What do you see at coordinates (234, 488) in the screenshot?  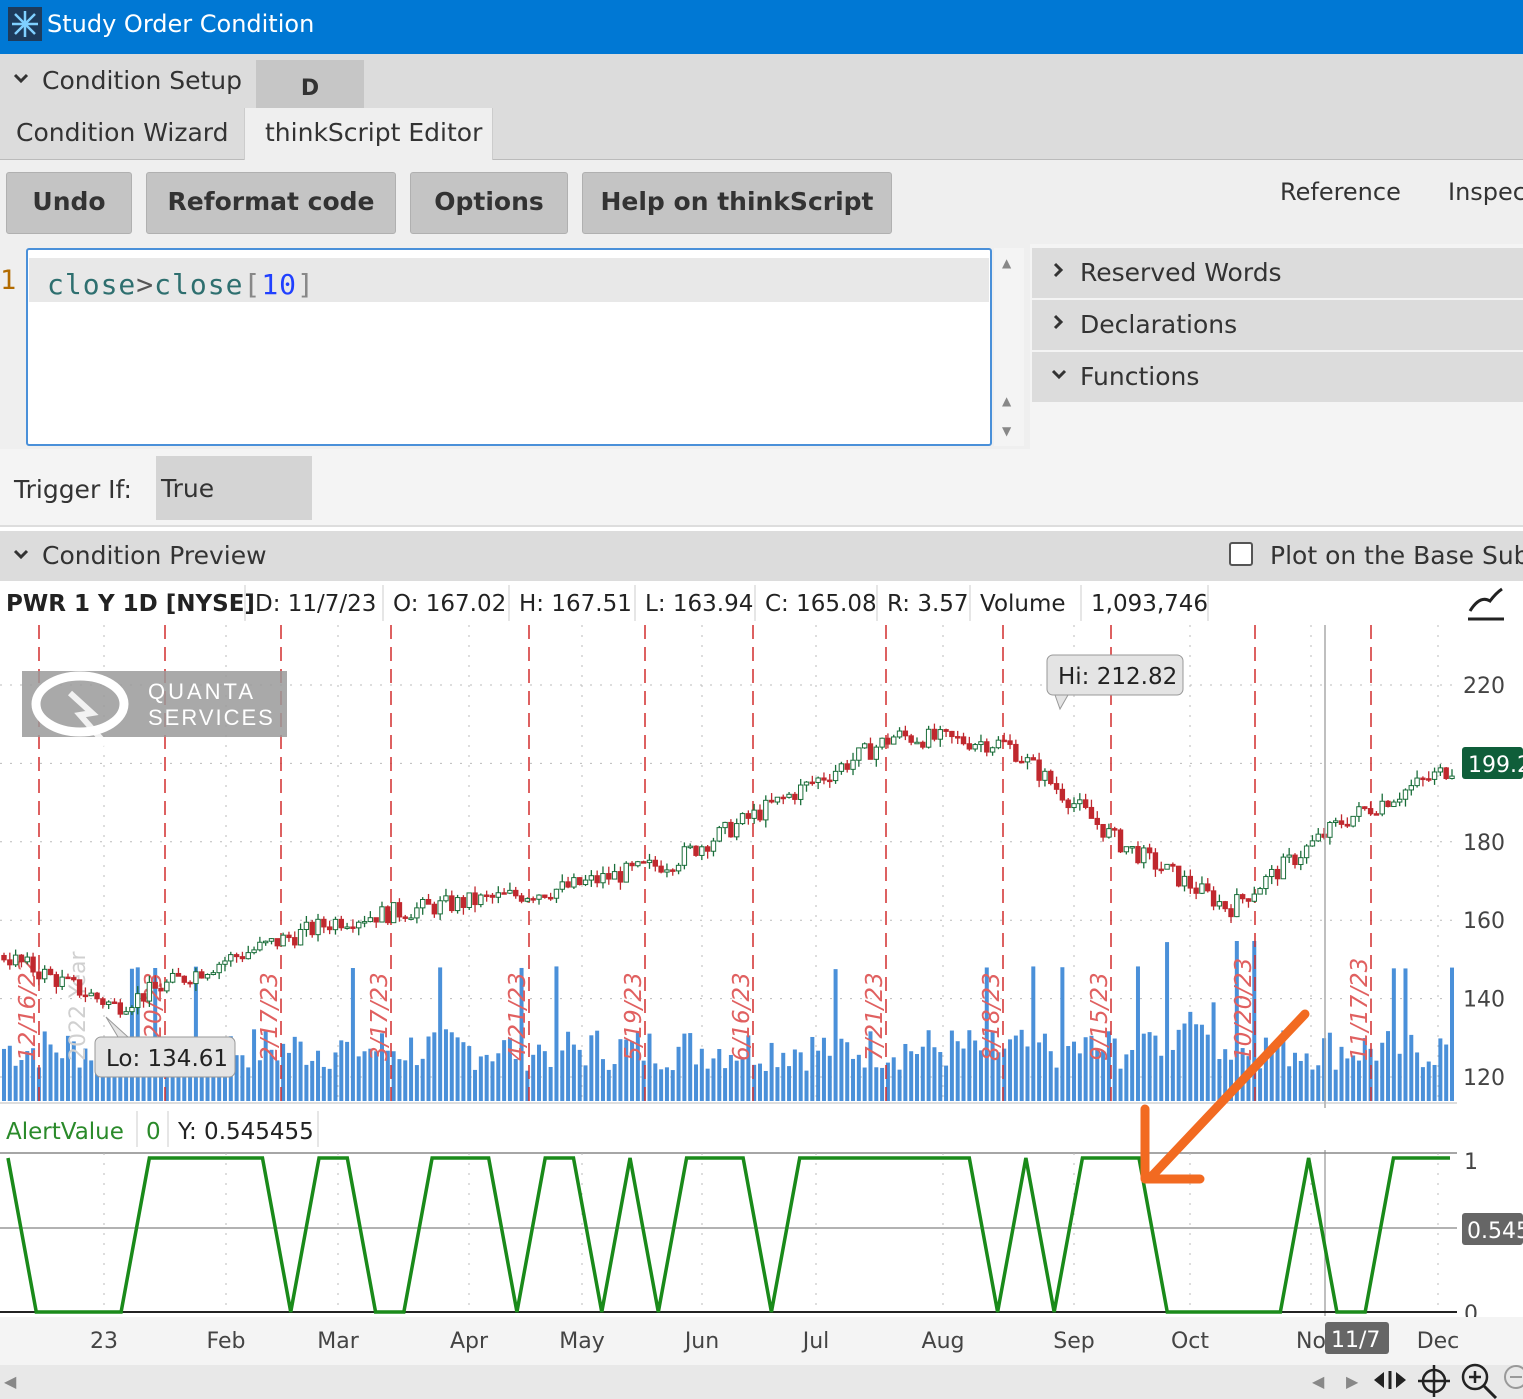 I see `trigger-value-dropdown: True` at bounding box center [234, 488].